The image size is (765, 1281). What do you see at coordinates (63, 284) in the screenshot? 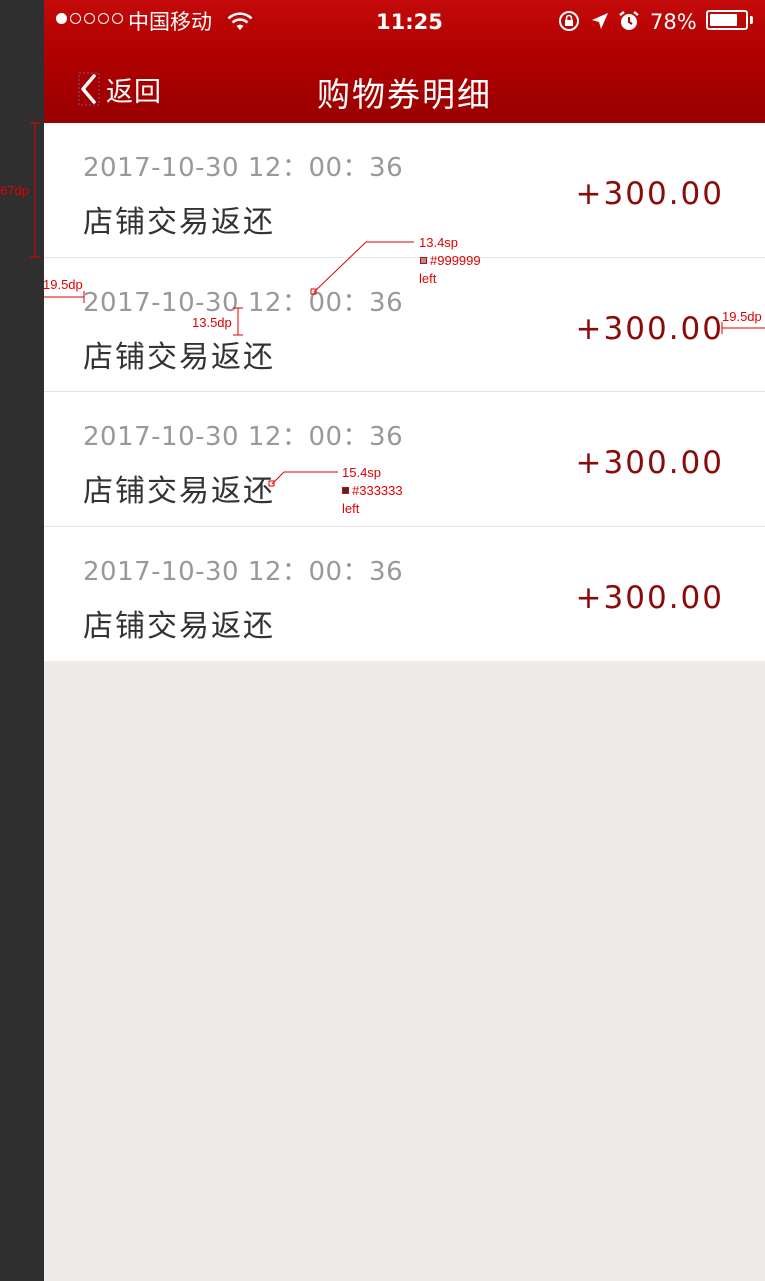
I see `left-margin-annotation: 19.5dp` at bounding box center [63, 284].